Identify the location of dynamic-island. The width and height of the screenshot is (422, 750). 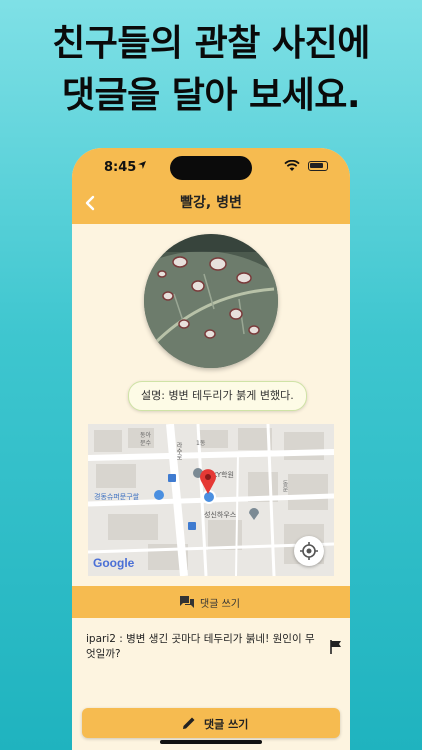
(211, 168).